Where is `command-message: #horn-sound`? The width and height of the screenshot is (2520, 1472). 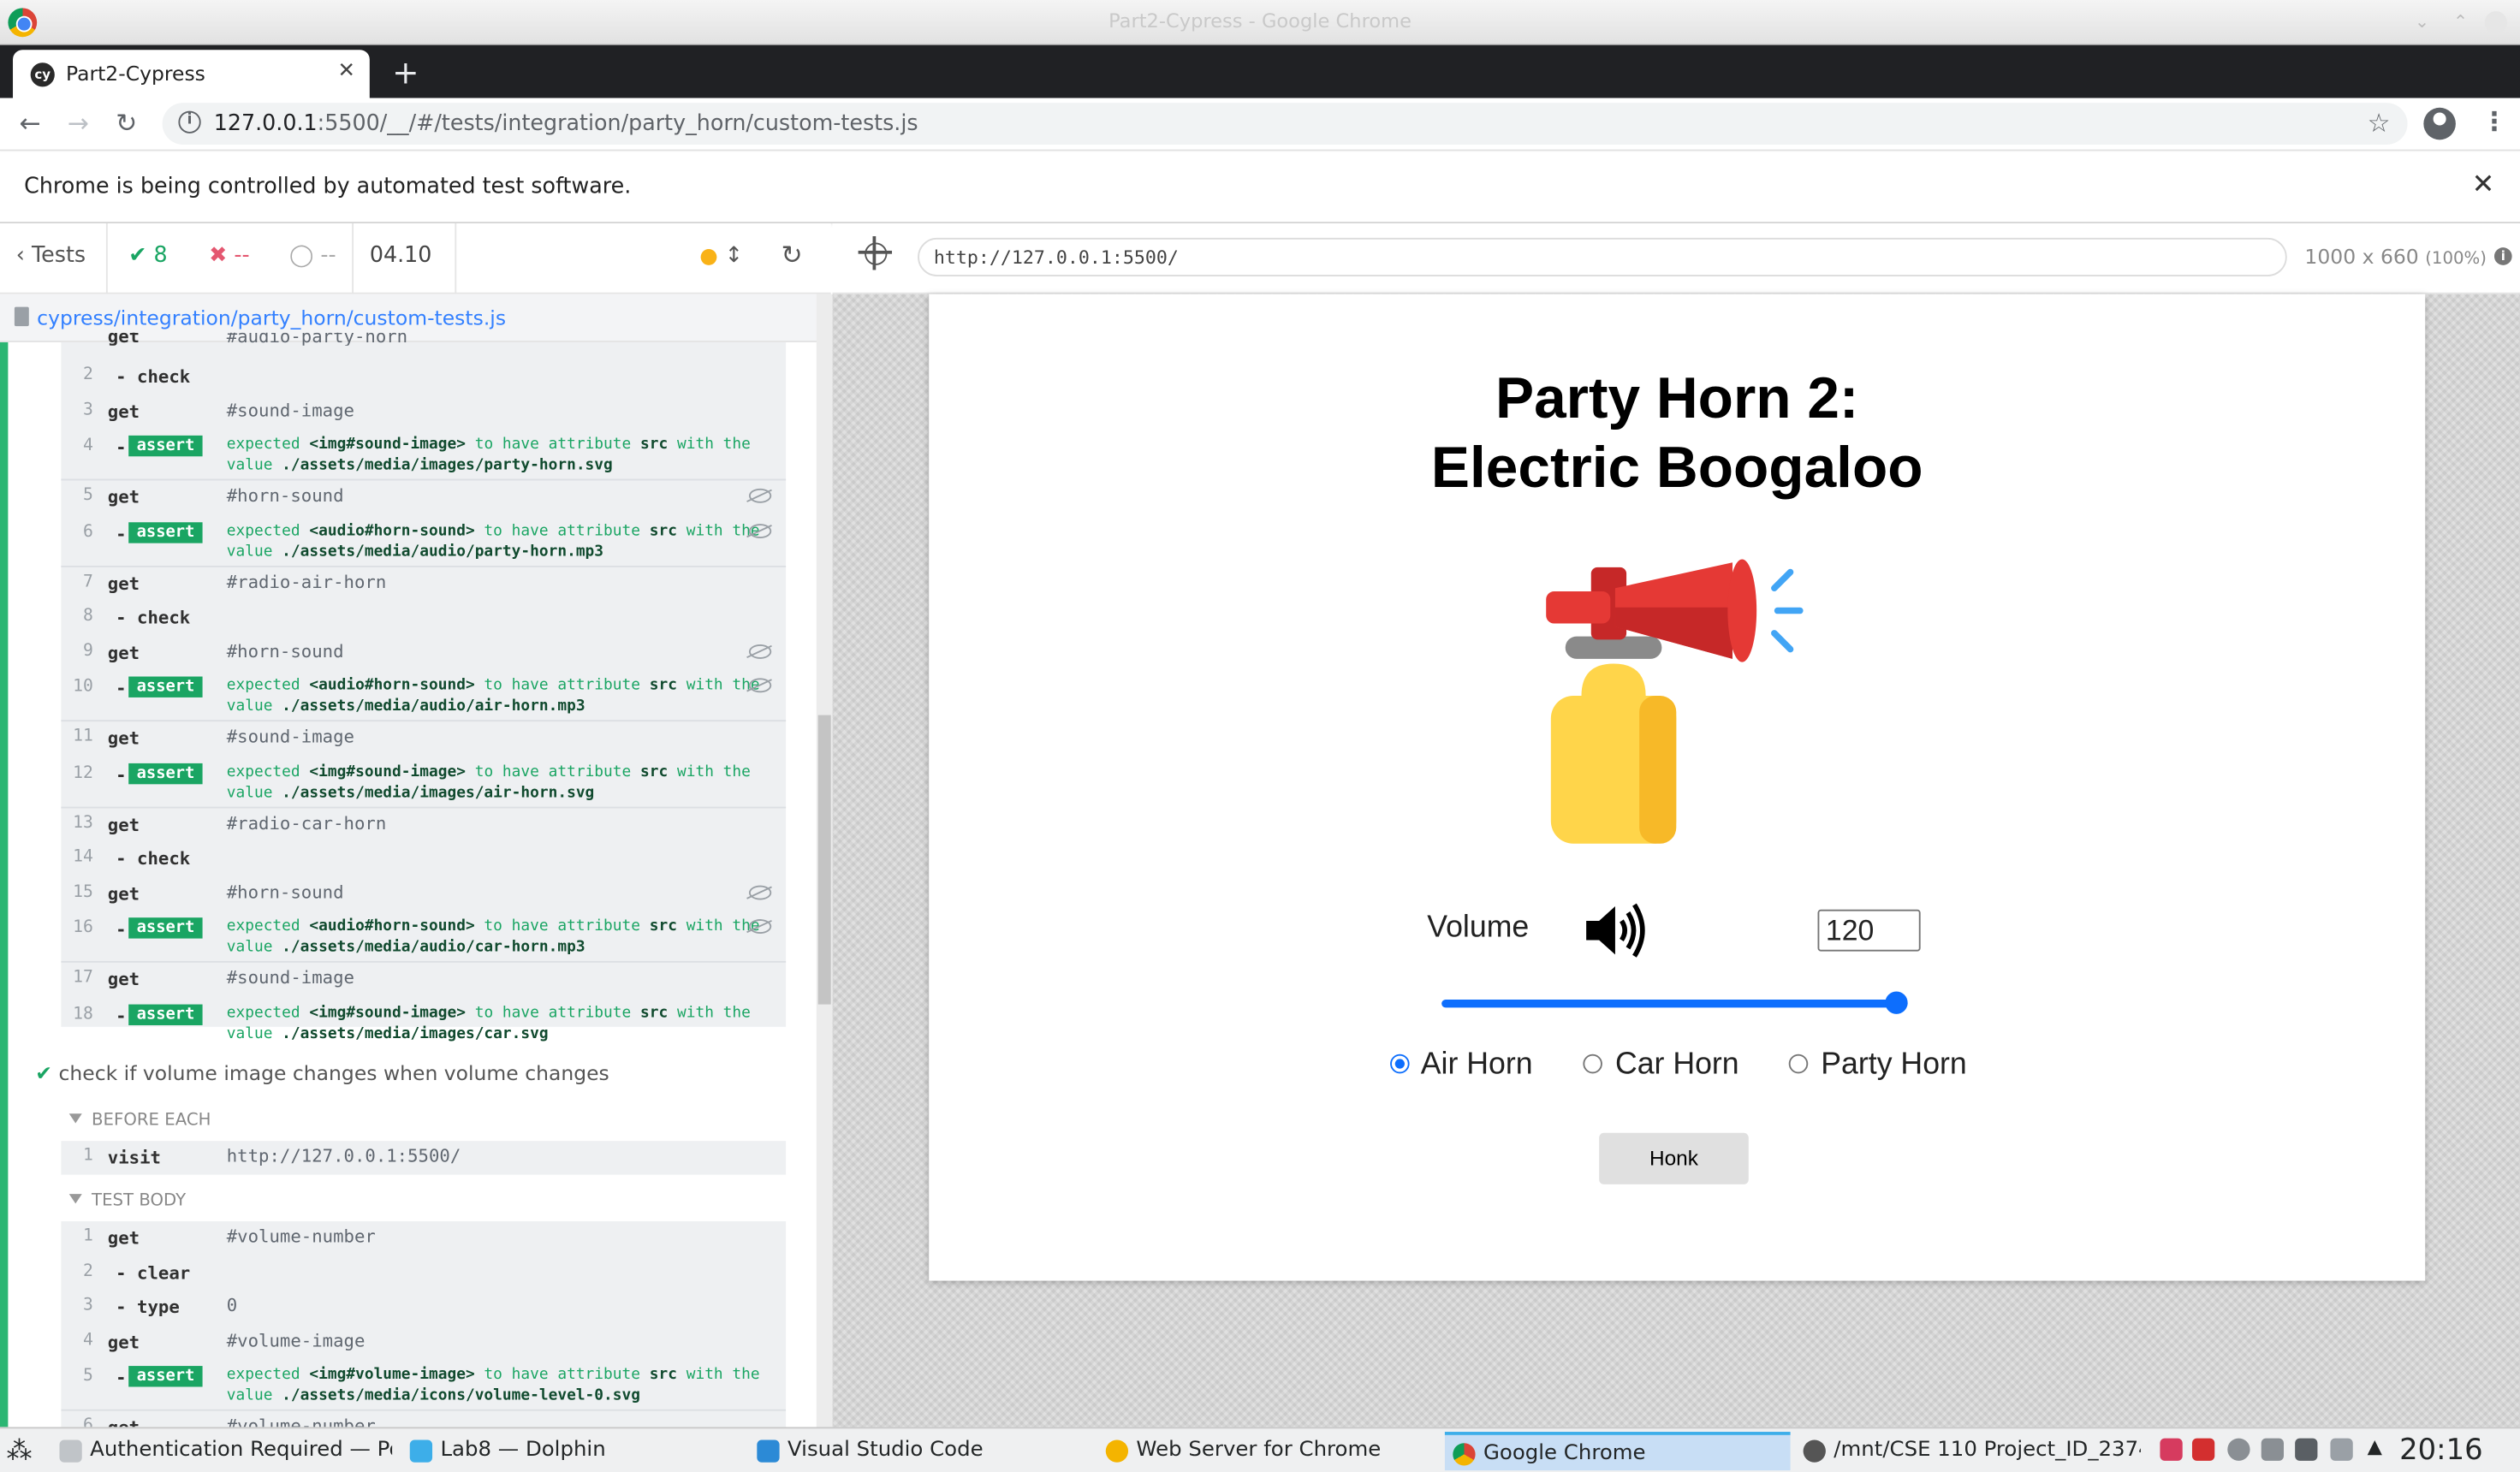 command-message: #horn-sound is located at coordinates (285, 496).